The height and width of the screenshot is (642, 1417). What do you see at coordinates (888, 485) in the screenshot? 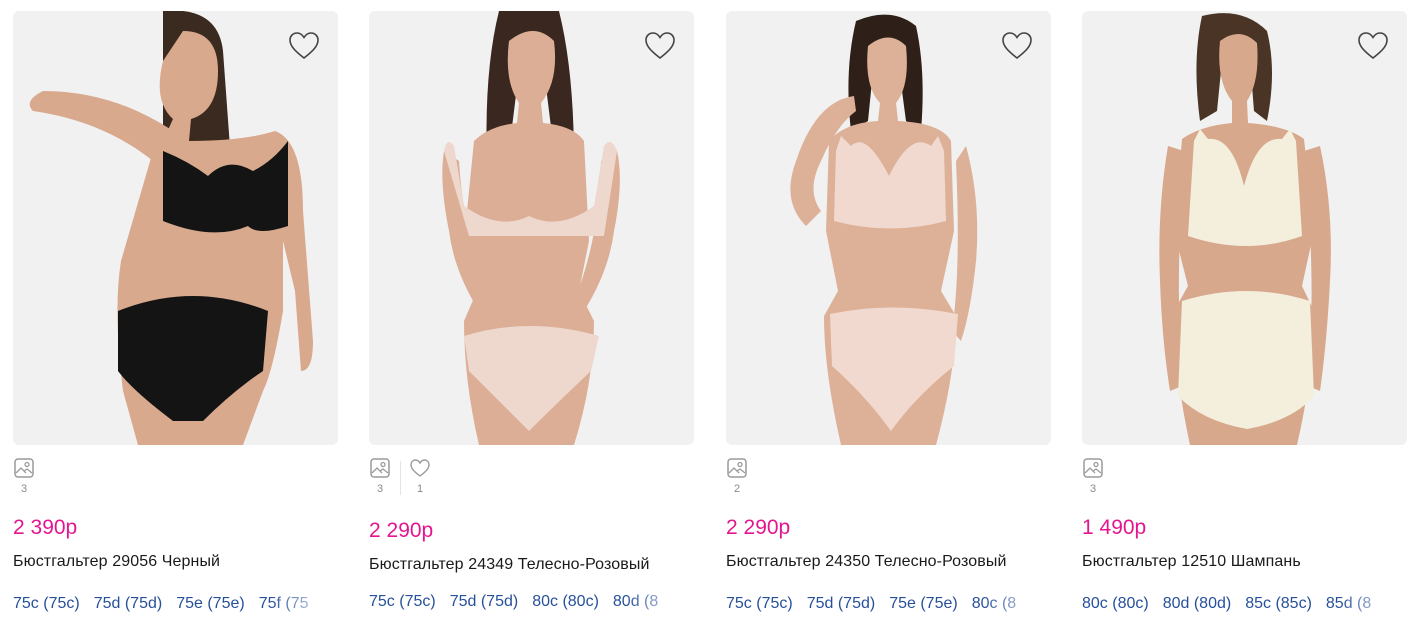
I see `product-meta: 2` at bounding box center [888, 485].